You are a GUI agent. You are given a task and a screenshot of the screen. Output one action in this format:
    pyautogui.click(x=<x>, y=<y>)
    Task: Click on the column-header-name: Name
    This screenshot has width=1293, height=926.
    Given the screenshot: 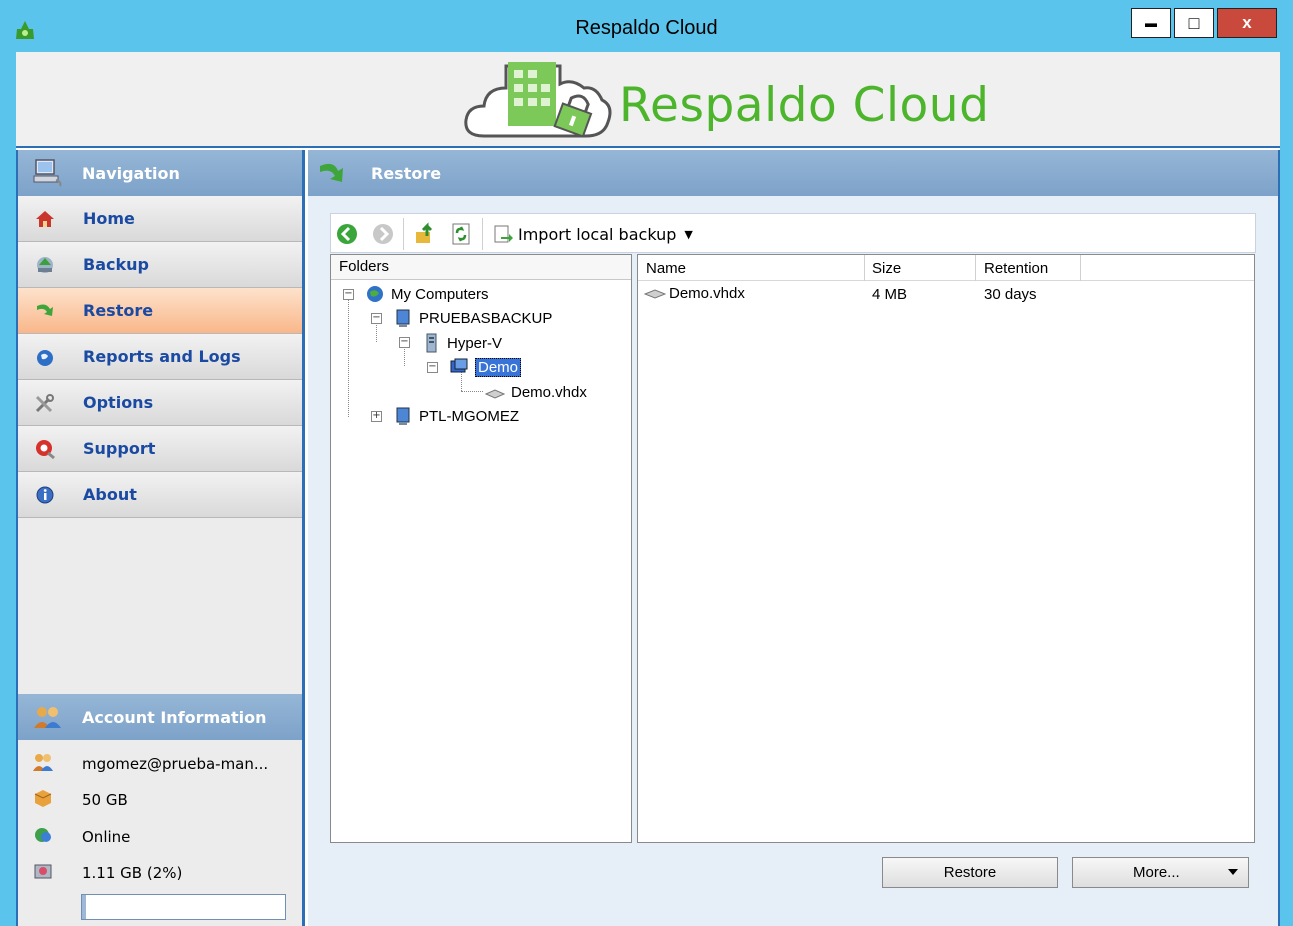 What is the action you would take?
    pyautogui.click(x=666, y=270)
    